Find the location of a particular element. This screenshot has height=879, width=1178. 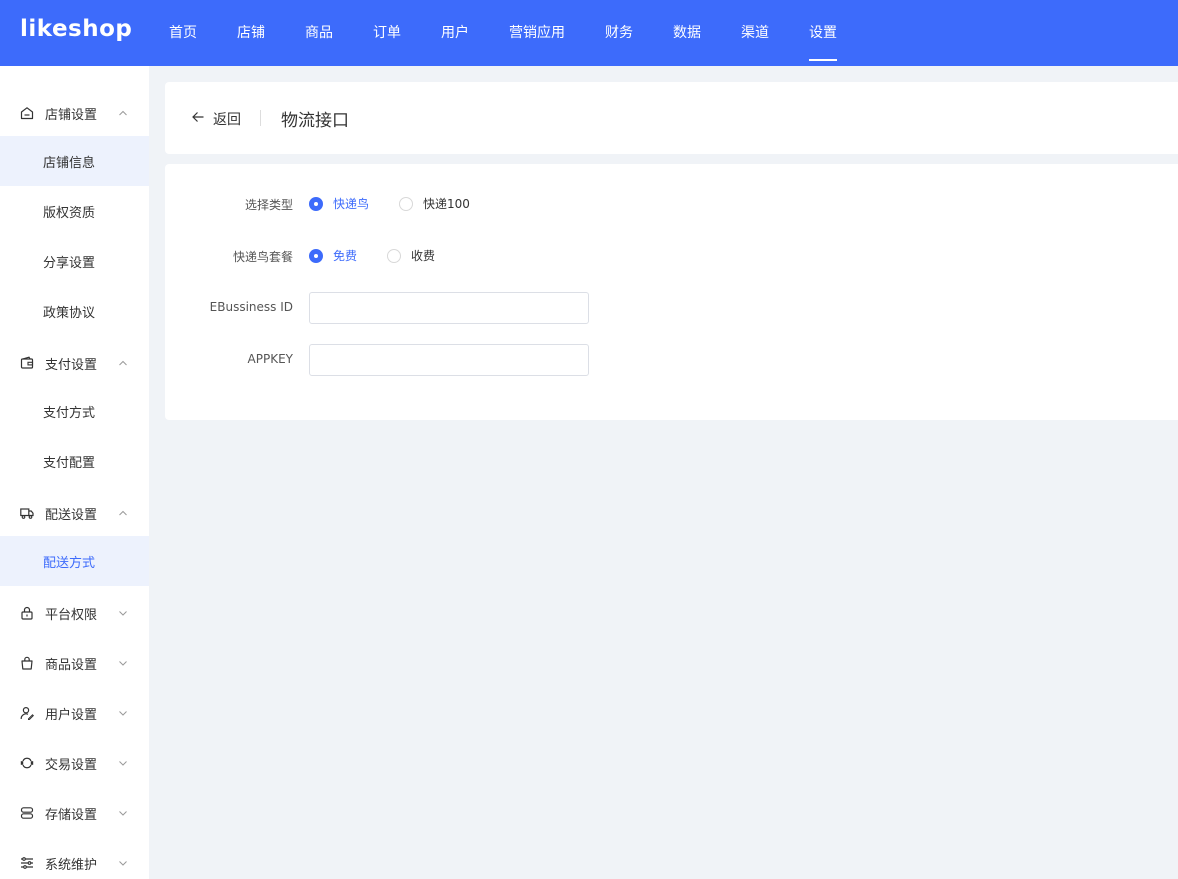

nav-item-home: 首页 is located at coordinates (183, 33).